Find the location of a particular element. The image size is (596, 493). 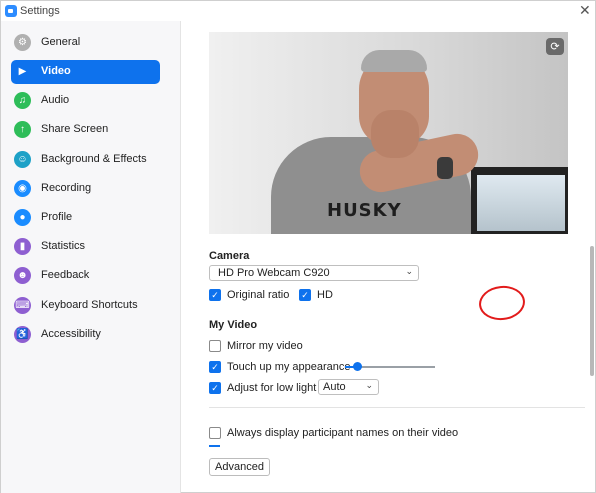

feedback-icon: ☻ is located at coordinates (22, 275).